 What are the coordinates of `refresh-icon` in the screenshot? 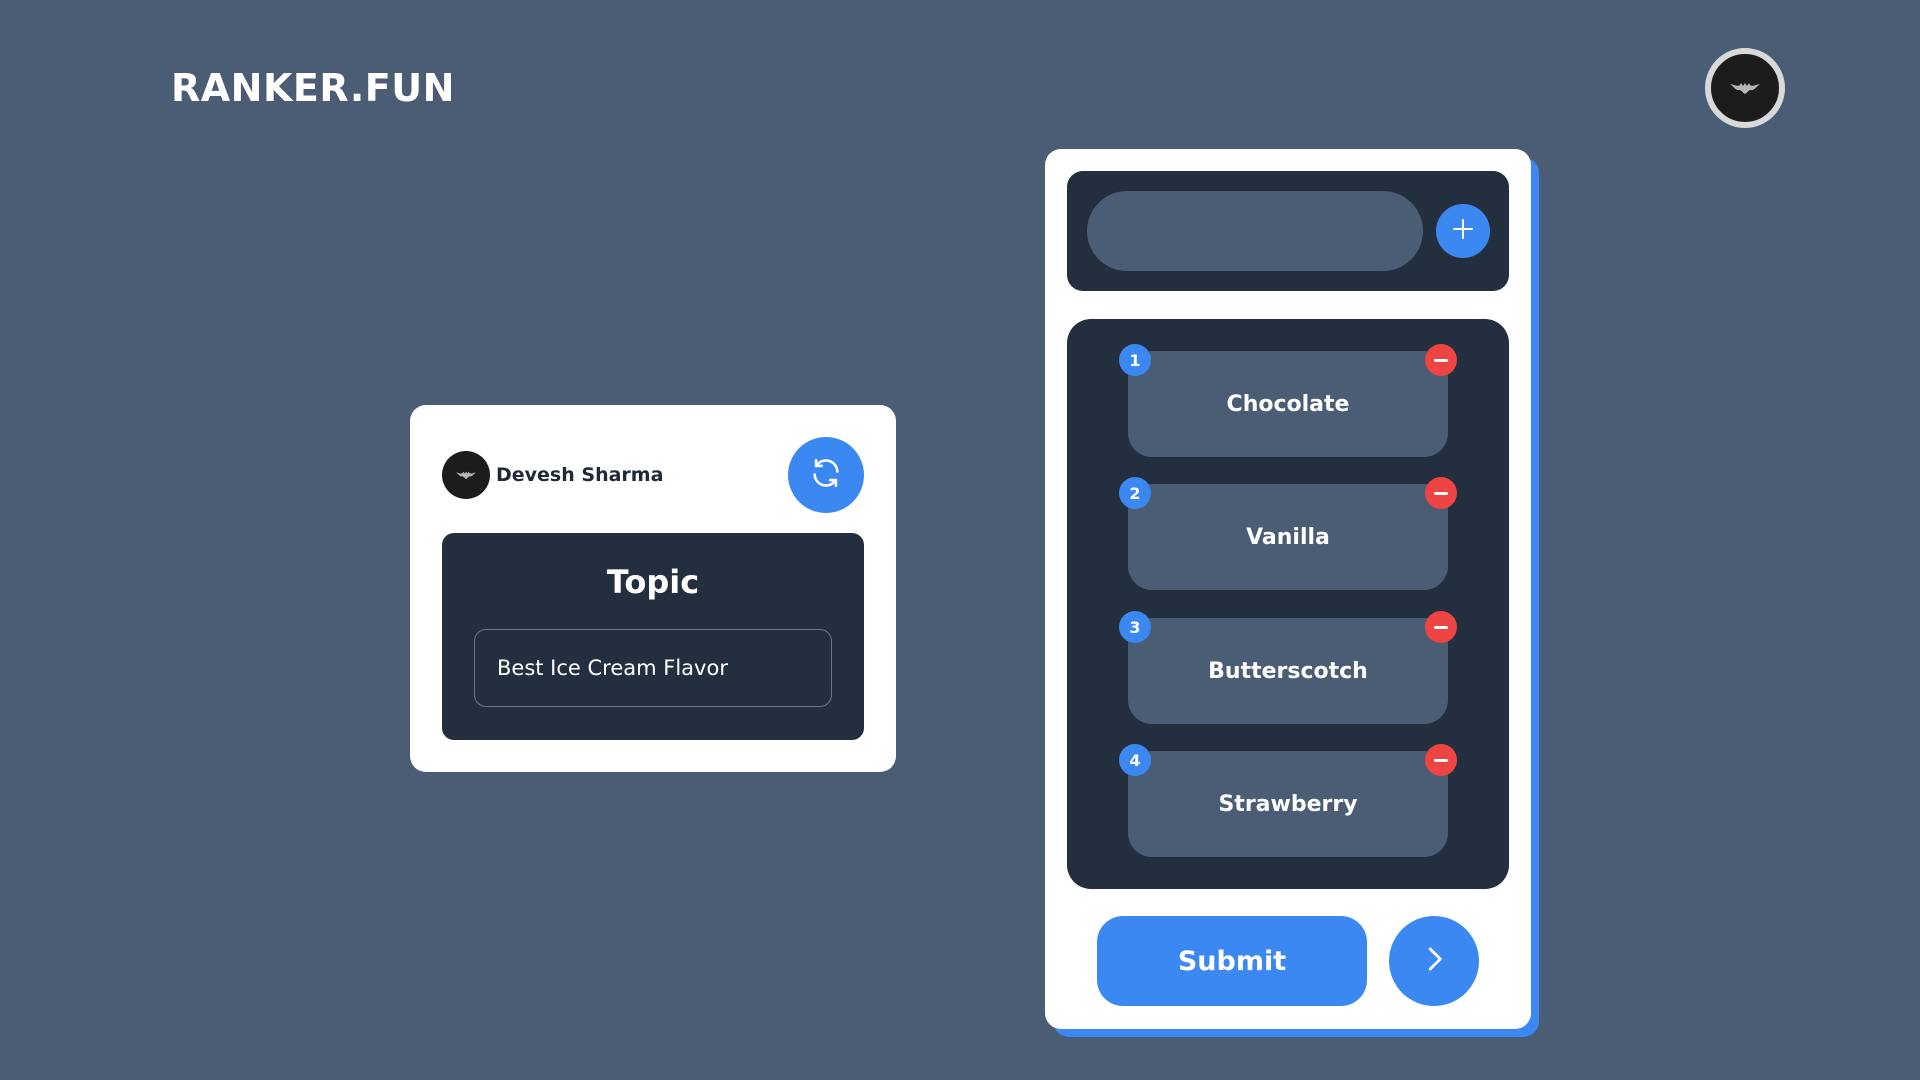 It's located at (826, 475).